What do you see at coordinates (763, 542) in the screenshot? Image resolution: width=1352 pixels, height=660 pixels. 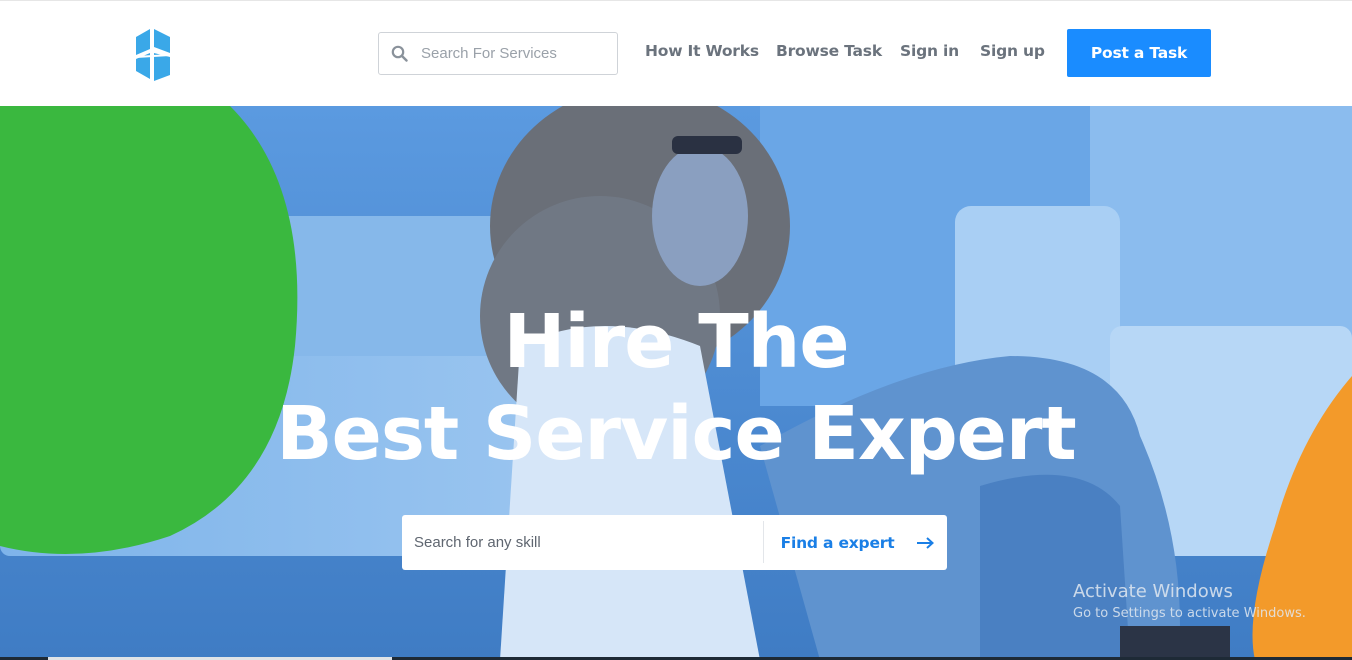 I see `search-divider` at bounding box center [763, 542].